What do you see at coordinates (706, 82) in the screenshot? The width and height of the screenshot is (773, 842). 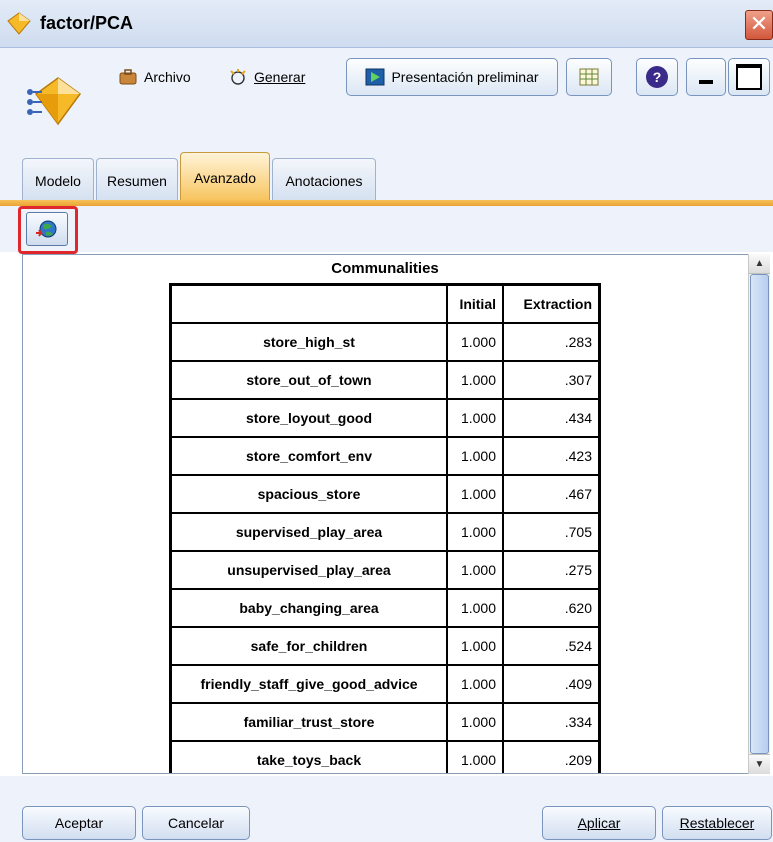 I see `minimize-icon` at bounding box center [706, 82].